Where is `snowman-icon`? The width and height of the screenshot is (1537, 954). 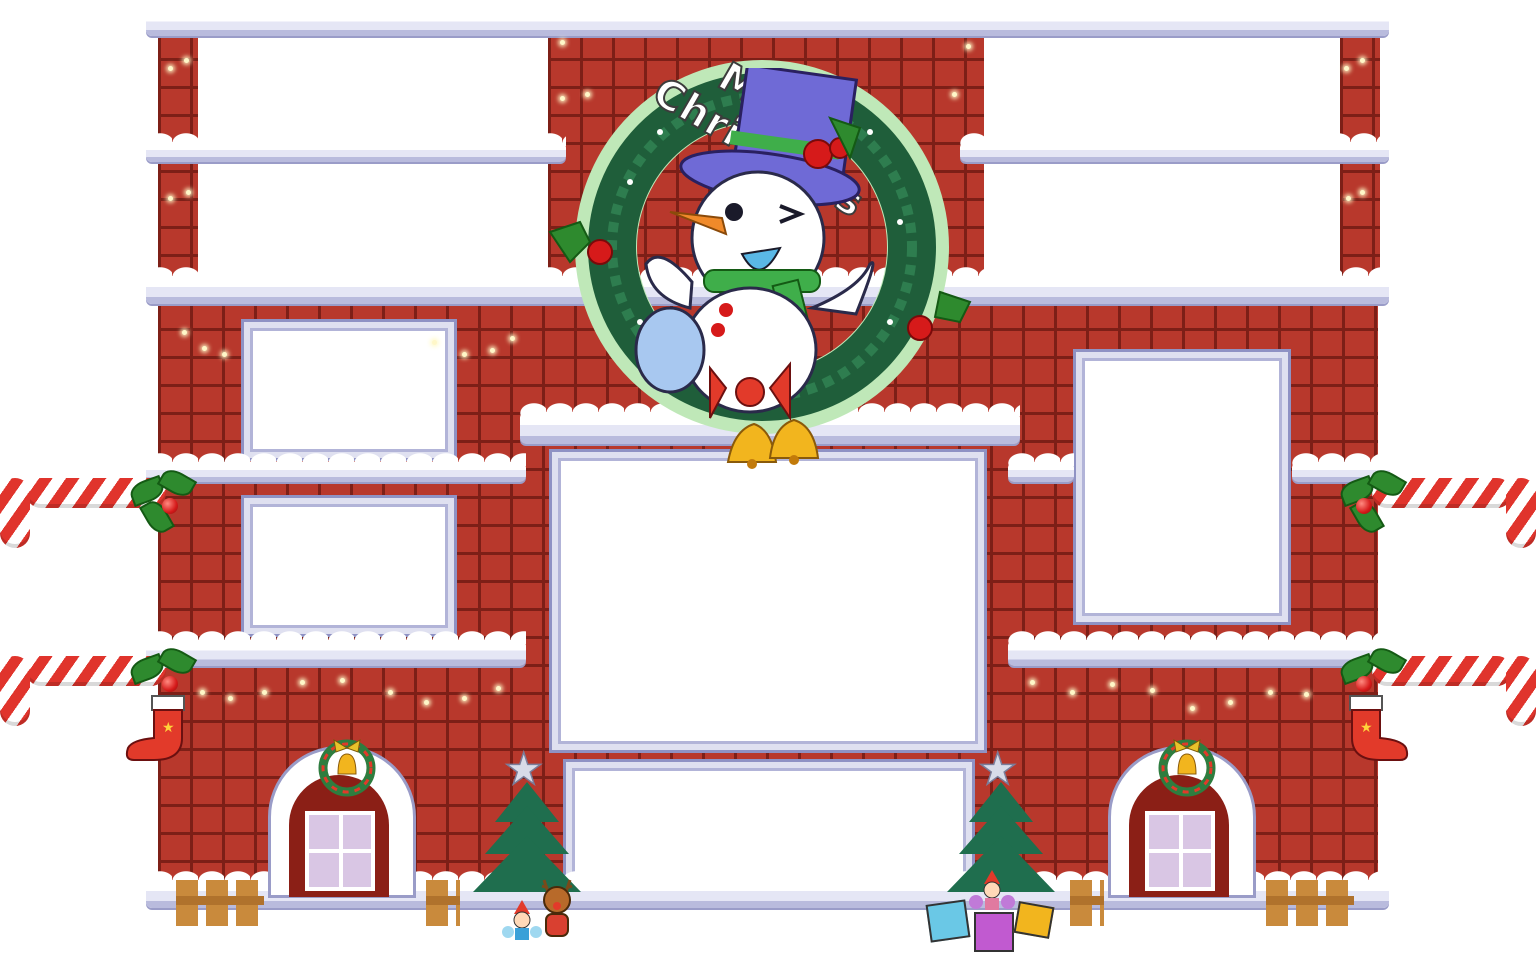
snowman-icon is located at coordinates (765, 265).